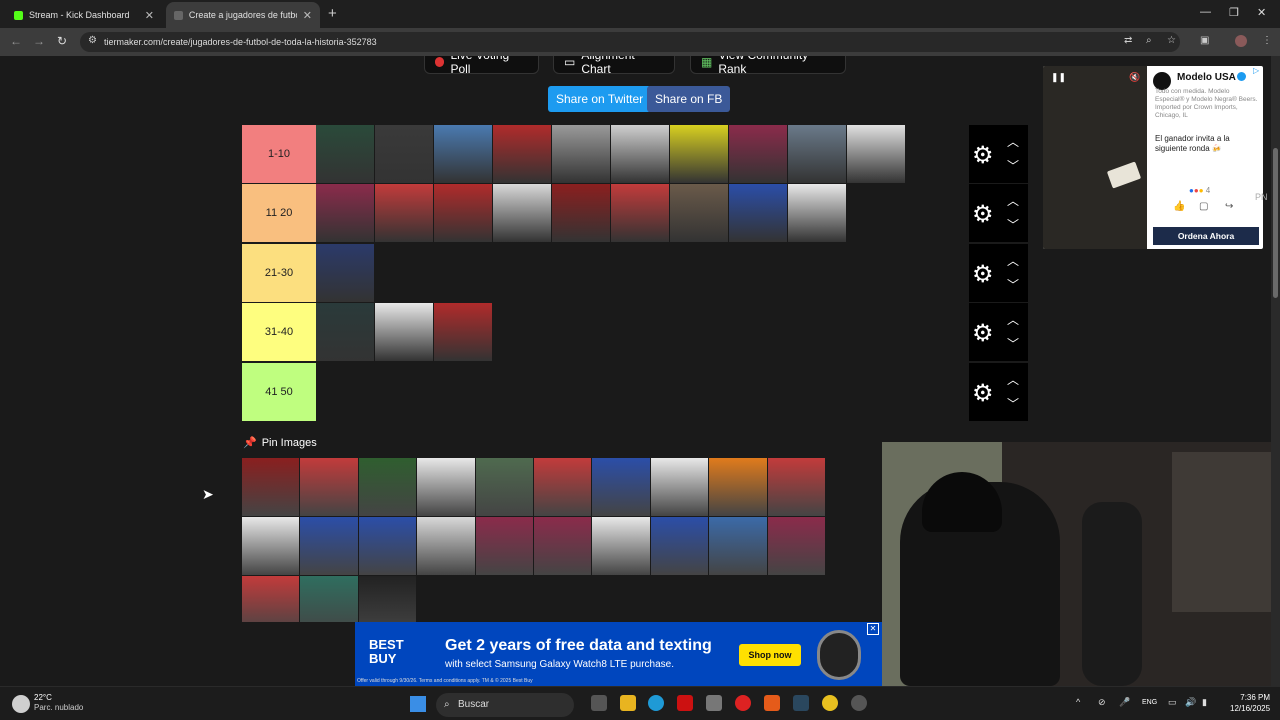 The image size is (1280, 720). Describe the element at coordinates (58, 703) in the screenshot. I see `weather-widget: 22°C Parc. nublado` at that location.